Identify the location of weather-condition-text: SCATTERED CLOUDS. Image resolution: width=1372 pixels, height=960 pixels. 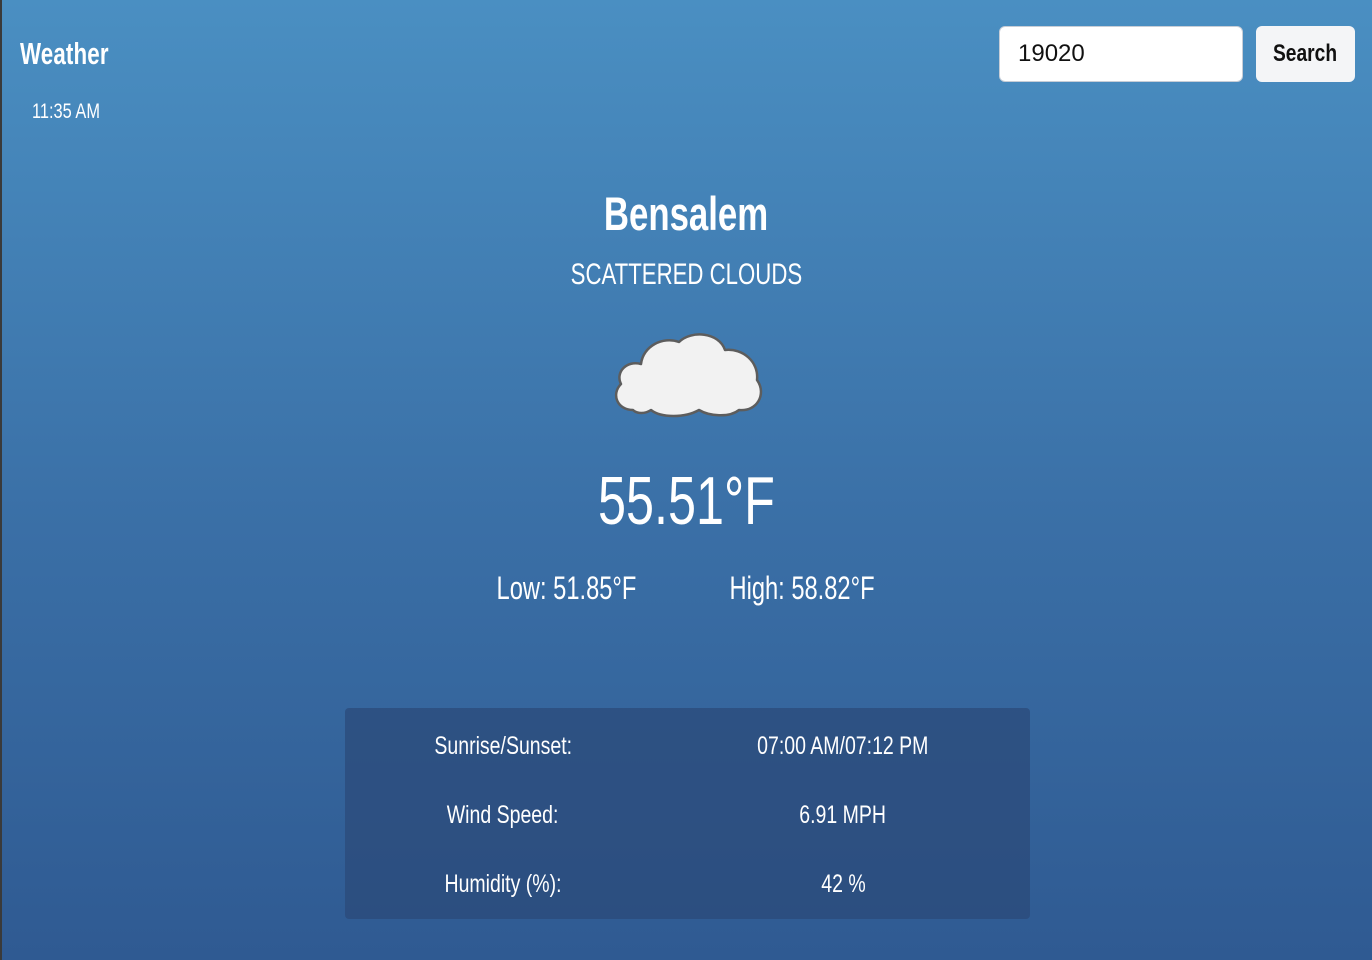
(686, 274).